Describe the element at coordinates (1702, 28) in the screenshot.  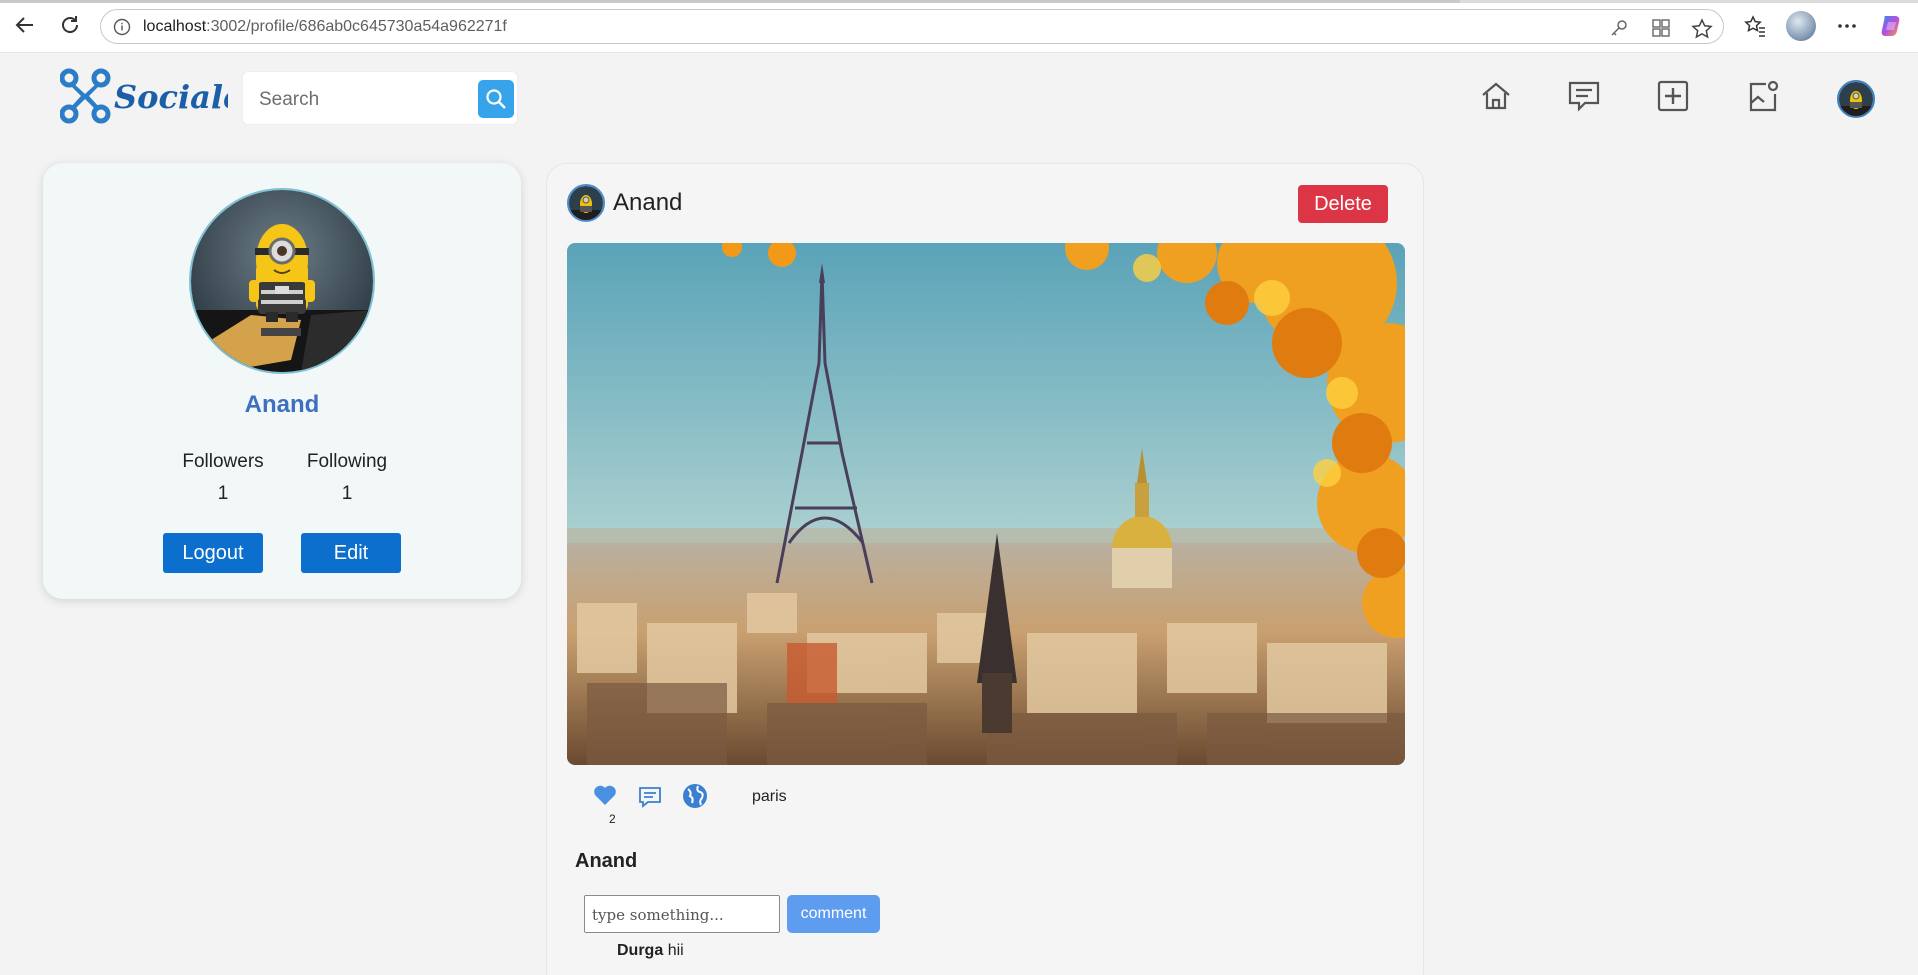
I see `star-icon` at that location.